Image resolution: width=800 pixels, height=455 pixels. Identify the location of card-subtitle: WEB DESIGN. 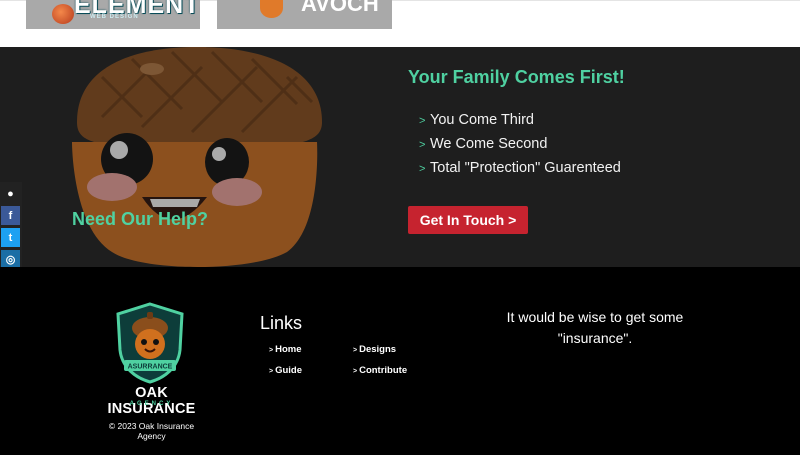
(114, 17).